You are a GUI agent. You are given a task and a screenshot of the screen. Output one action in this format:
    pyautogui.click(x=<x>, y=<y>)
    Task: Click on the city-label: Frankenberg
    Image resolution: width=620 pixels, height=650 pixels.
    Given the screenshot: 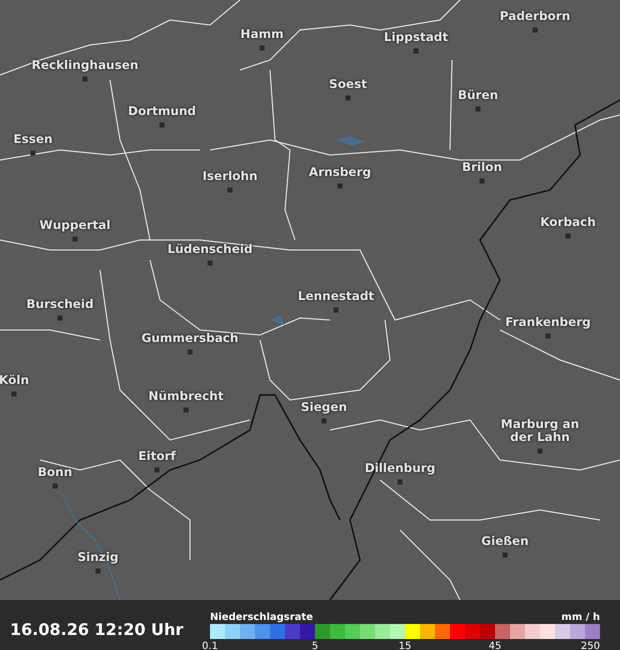 What is the action you would take?
    pyautogui.click(x=548, y=322)
    